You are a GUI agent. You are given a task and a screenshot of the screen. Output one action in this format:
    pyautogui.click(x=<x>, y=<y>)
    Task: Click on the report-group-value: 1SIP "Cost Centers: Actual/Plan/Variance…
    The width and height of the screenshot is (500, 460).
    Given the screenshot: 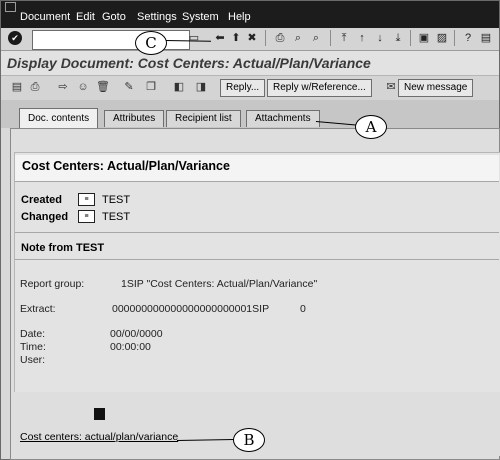 What is the action you would take?
    pyautogui.click(x=219, y=284)
    